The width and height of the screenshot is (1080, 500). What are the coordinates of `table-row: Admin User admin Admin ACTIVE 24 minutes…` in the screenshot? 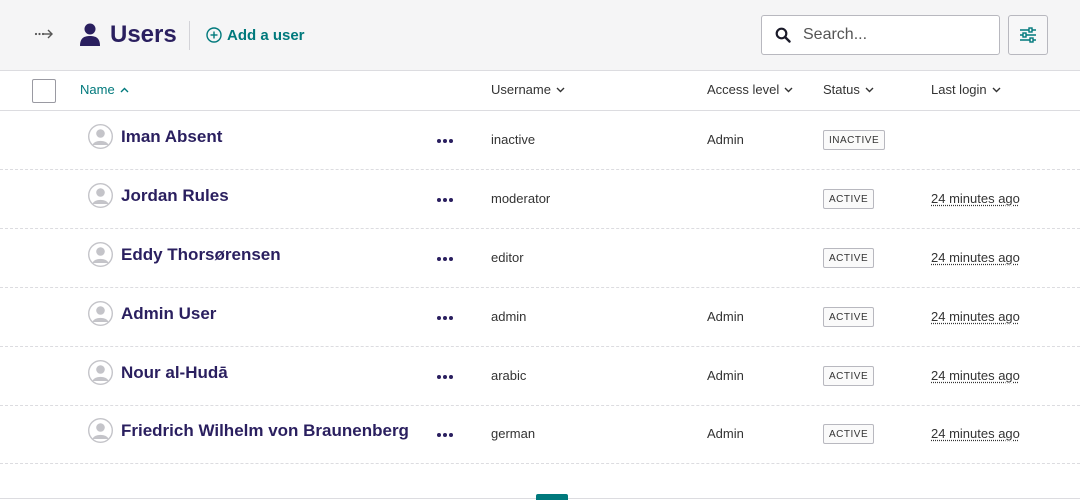 It's located at (540, 317).